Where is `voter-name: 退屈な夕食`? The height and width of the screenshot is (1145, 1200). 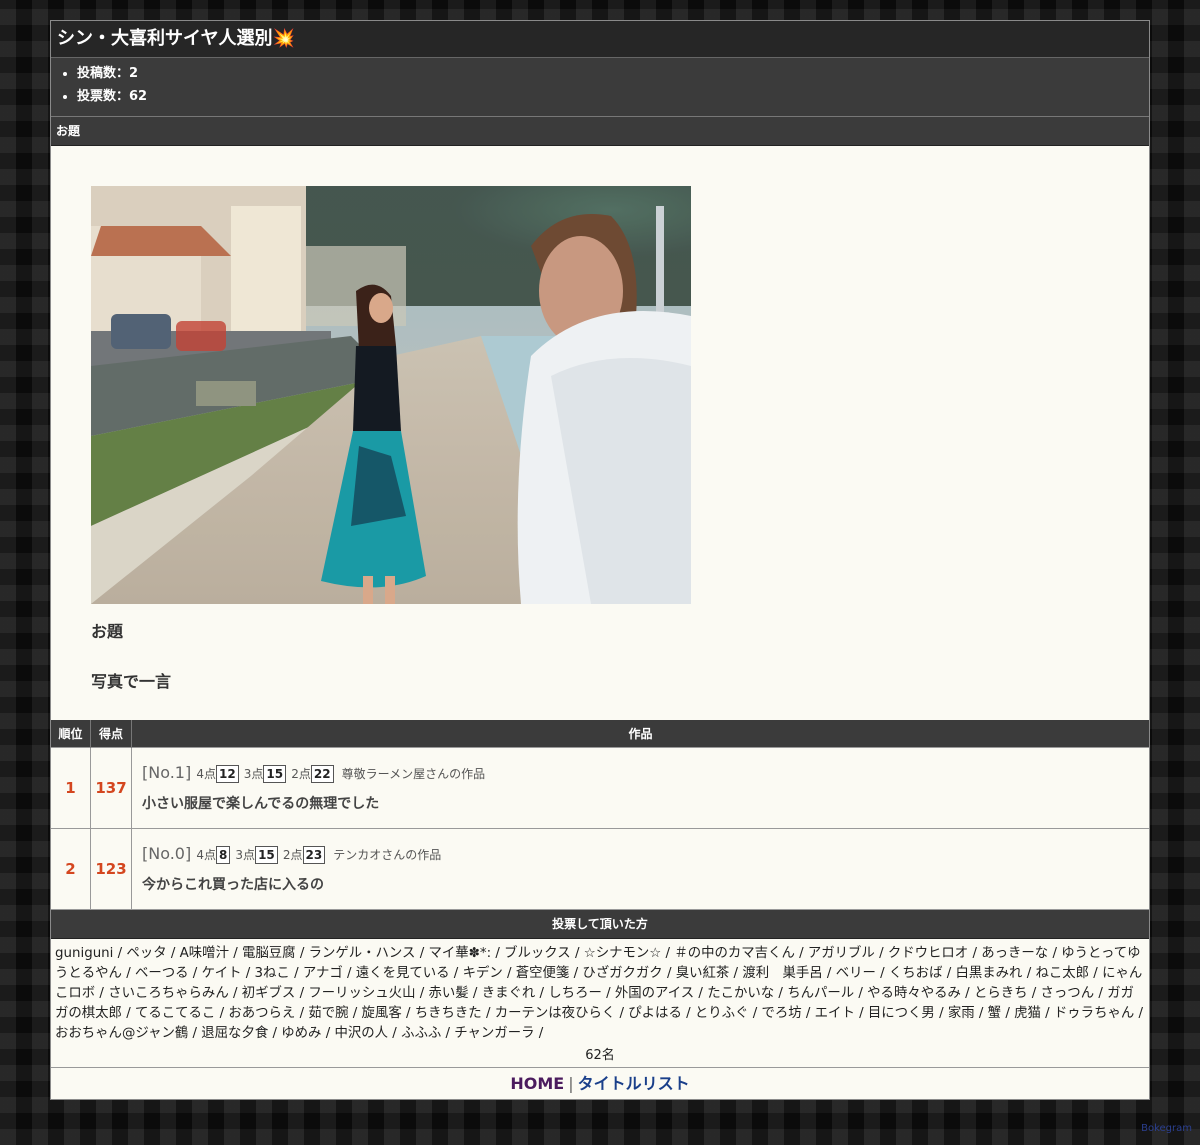 voter-name: 退屈な夕食 is located at coordinates (235, 1033).